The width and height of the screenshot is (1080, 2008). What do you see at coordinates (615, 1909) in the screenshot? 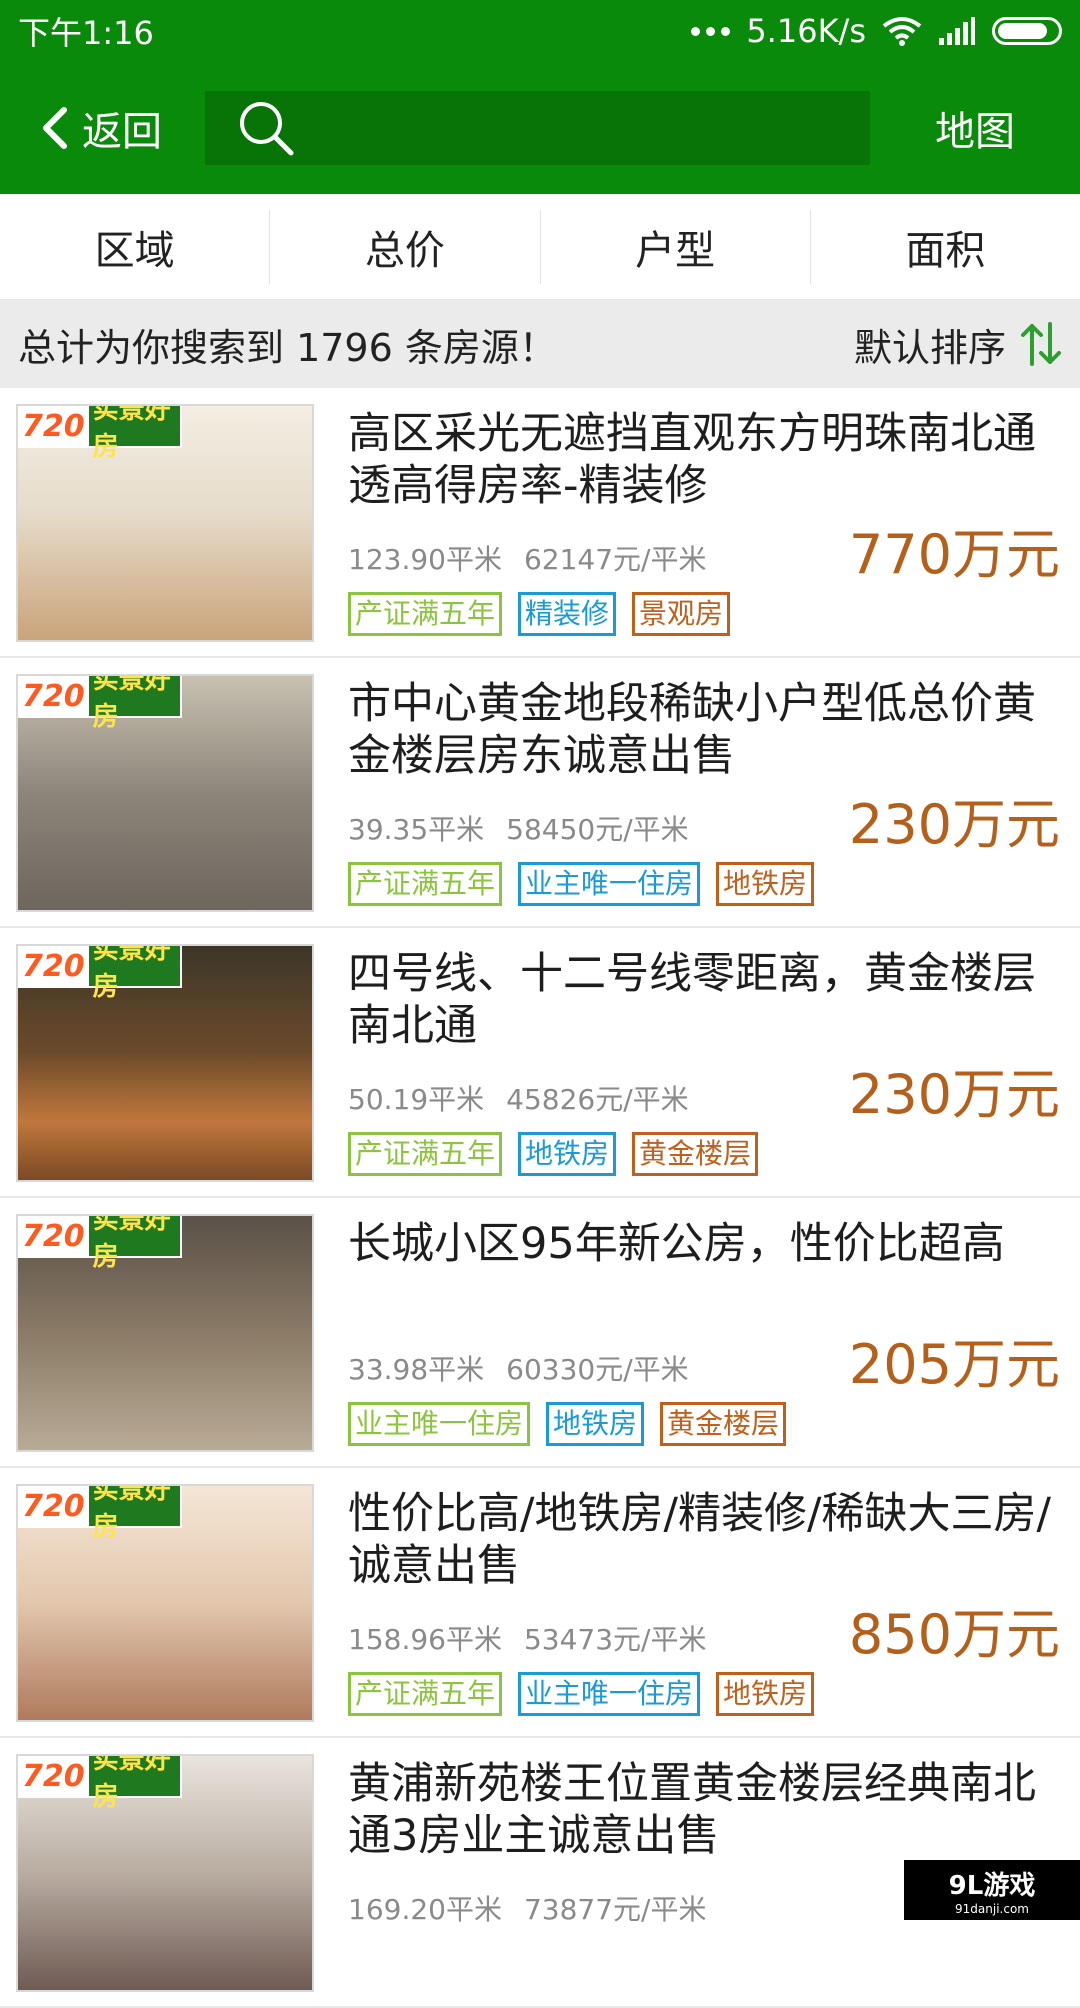
I see `listing-unit-price: 73877元/平米` at bounding box center [615, 1909].